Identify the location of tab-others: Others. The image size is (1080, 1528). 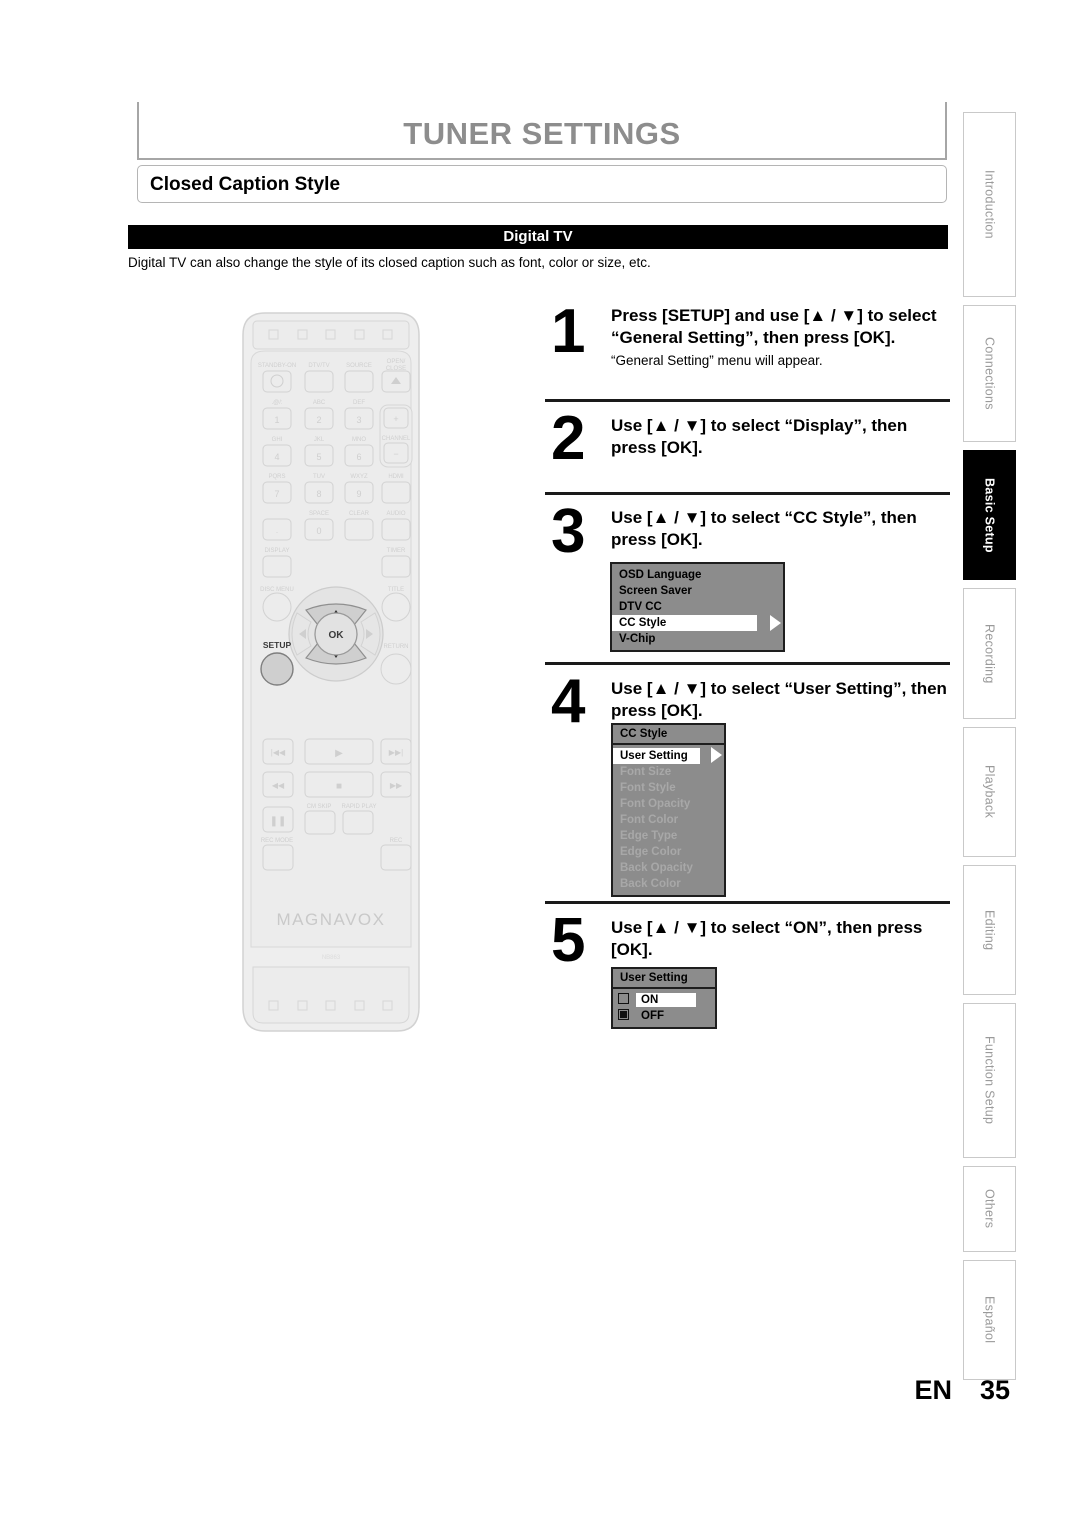
(989, 1209).